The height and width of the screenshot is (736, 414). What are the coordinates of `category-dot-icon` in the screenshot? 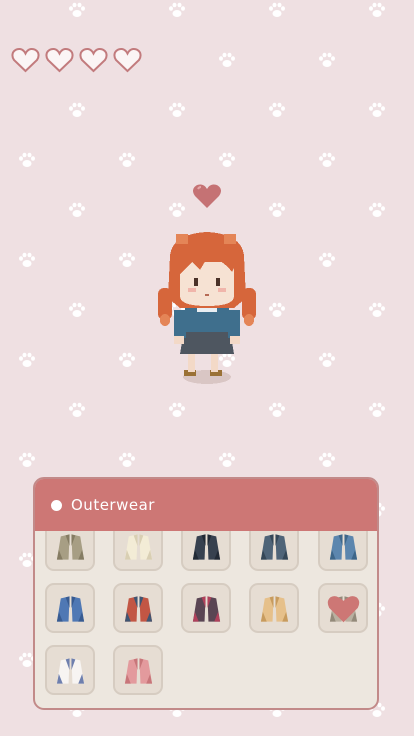 It's located at (56, 505).